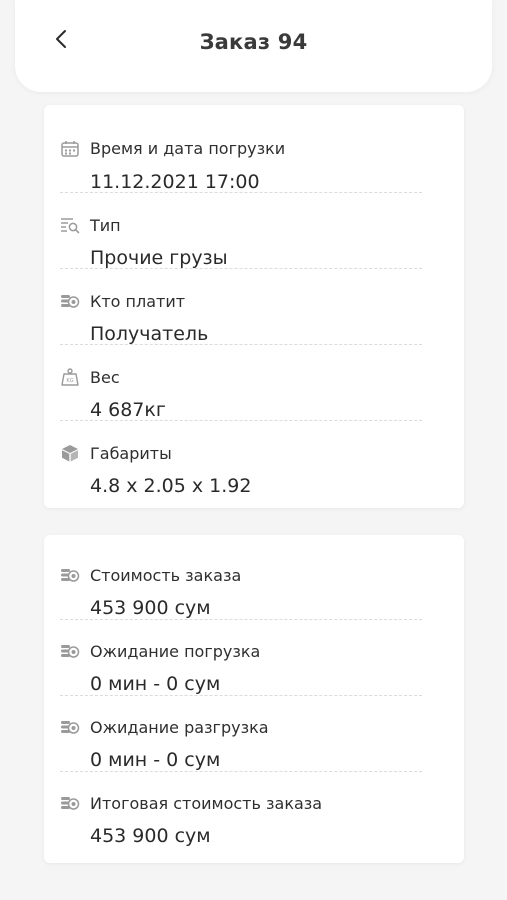  What do you see at coordinates (138, 301) in the screenshot?
I see `detail-label: Кто платит` at bounding box center [138, 301].